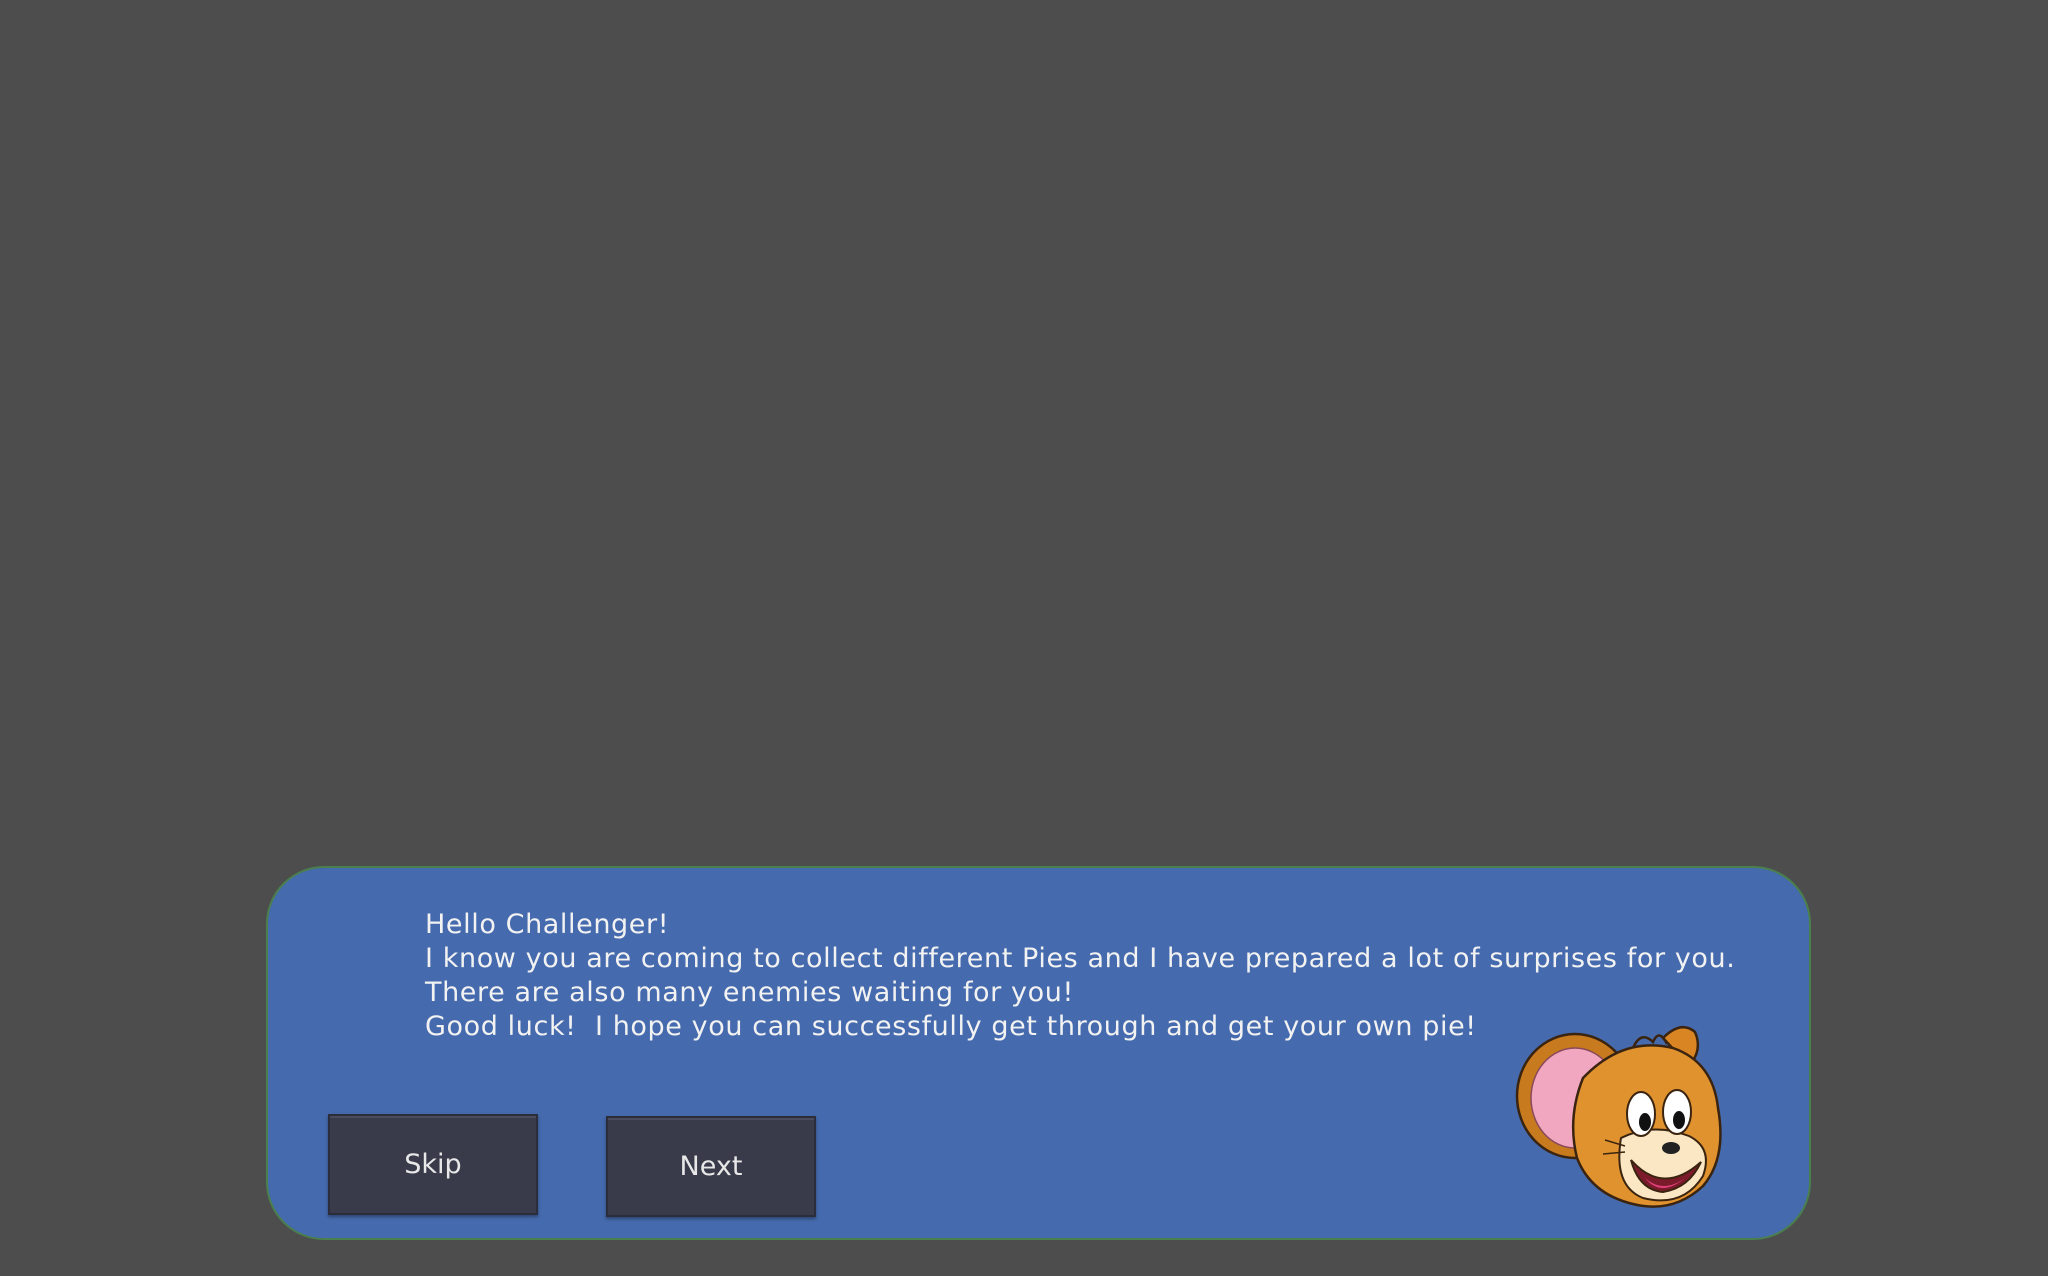 The height and width of the screenshot is (1276, 2048). Describe the element at coordinates (1618, 1116) in the screenshot. I see `mouse-character-icon` at that location.